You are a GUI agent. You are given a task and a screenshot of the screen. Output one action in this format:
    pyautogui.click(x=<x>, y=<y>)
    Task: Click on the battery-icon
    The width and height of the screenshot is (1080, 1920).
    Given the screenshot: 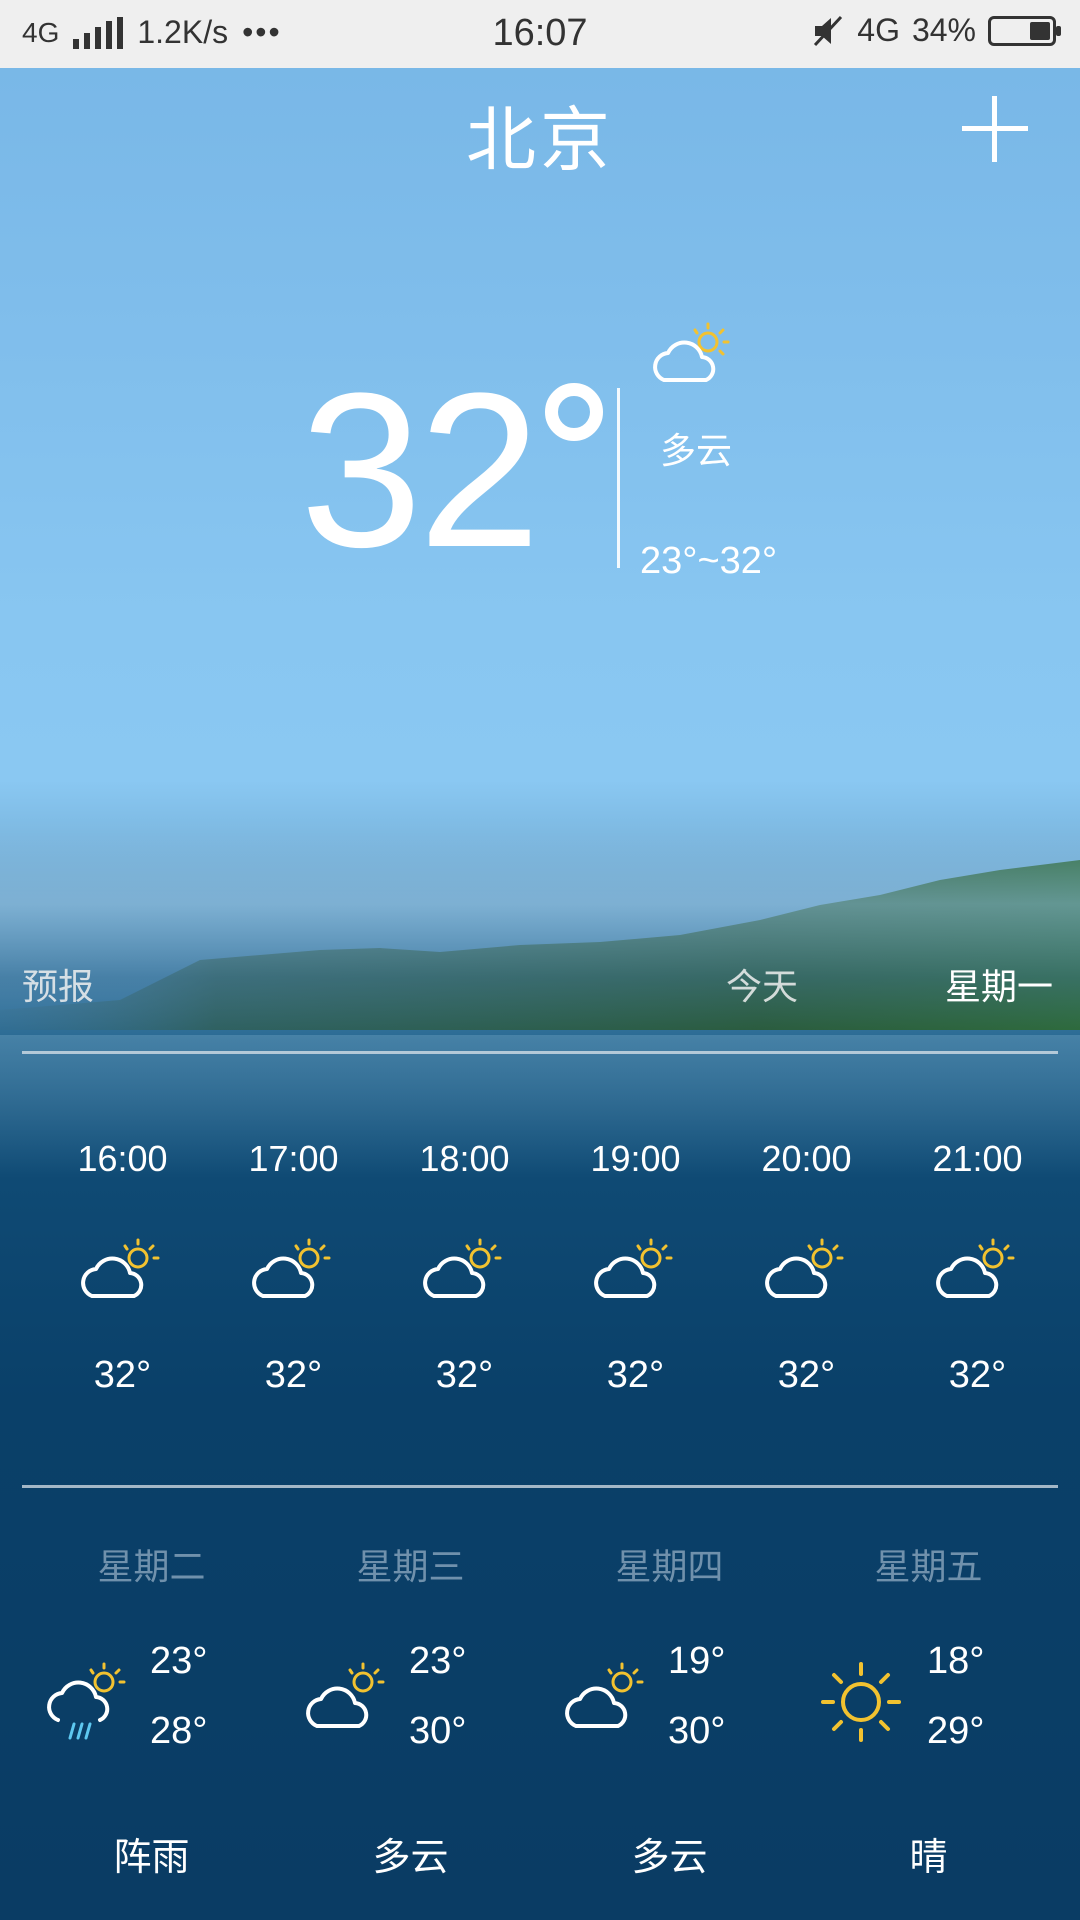 What is the action you would take?
    pyautogui.click(x=1024, y=30)
    